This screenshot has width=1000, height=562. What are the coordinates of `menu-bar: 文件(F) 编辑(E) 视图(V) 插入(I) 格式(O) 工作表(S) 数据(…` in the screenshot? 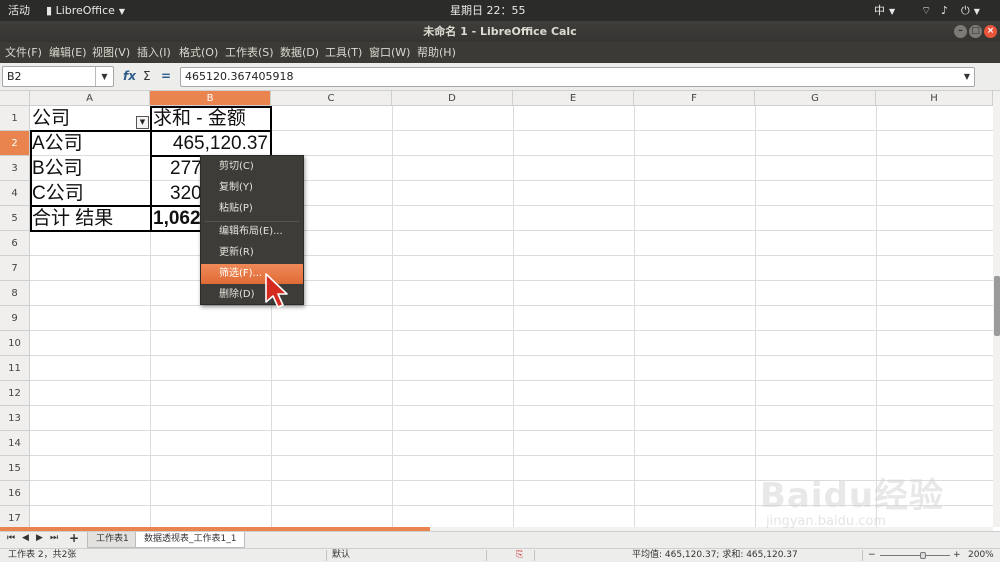 It's located at (500, 52).